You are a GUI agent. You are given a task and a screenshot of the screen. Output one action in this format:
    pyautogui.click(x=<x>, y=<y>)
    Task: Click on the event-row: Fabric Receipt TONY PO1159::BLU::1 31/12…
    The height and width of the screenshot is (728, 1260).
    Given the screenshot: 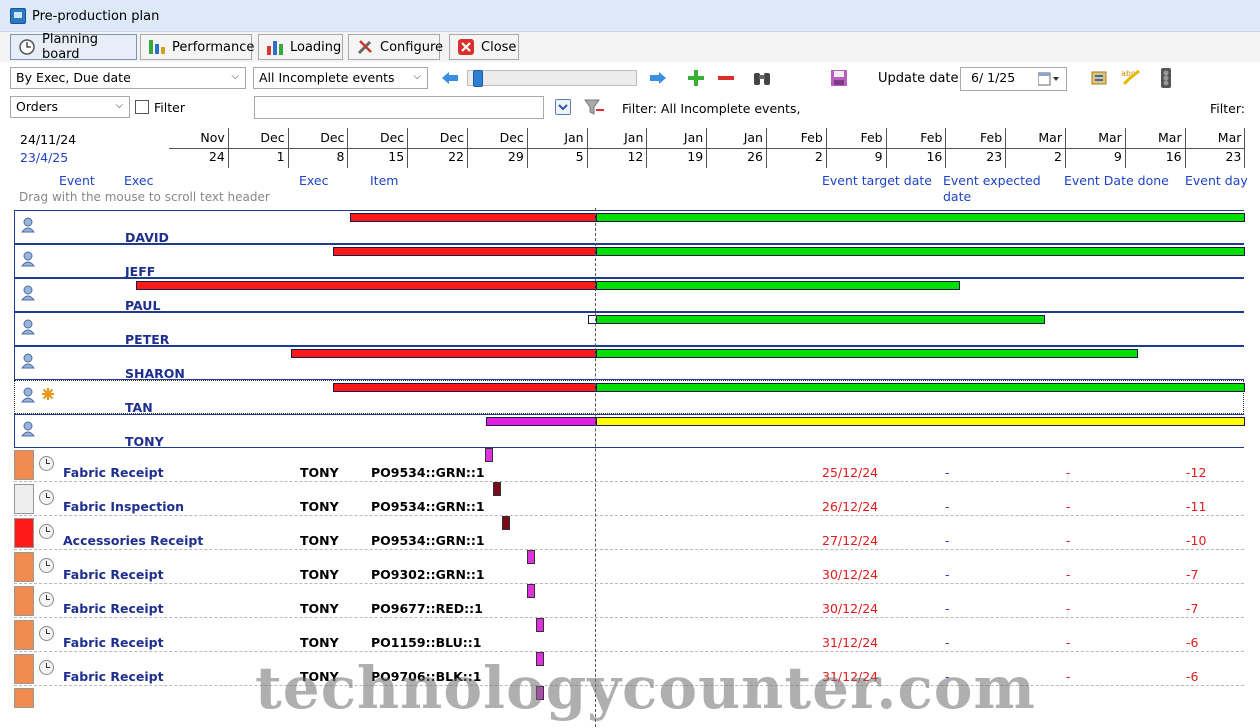 What is the action you would take?
    pyautogui.click(x=629, y=635)
    